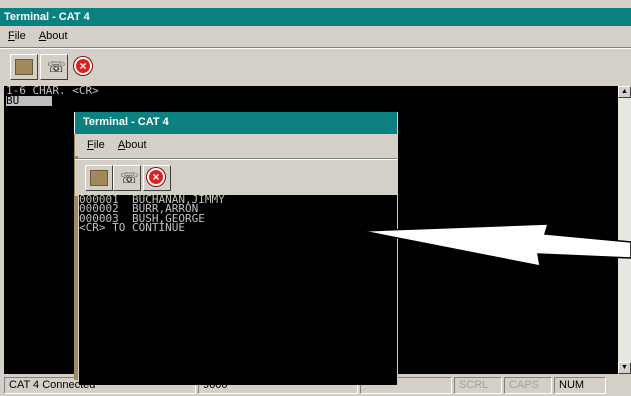 The width and height of the screenshot is (631, 396). Describe the element at coordinates (624, 230) in the screenshot. I see `vertical-scrollbar: ▲ ▼` at that location.